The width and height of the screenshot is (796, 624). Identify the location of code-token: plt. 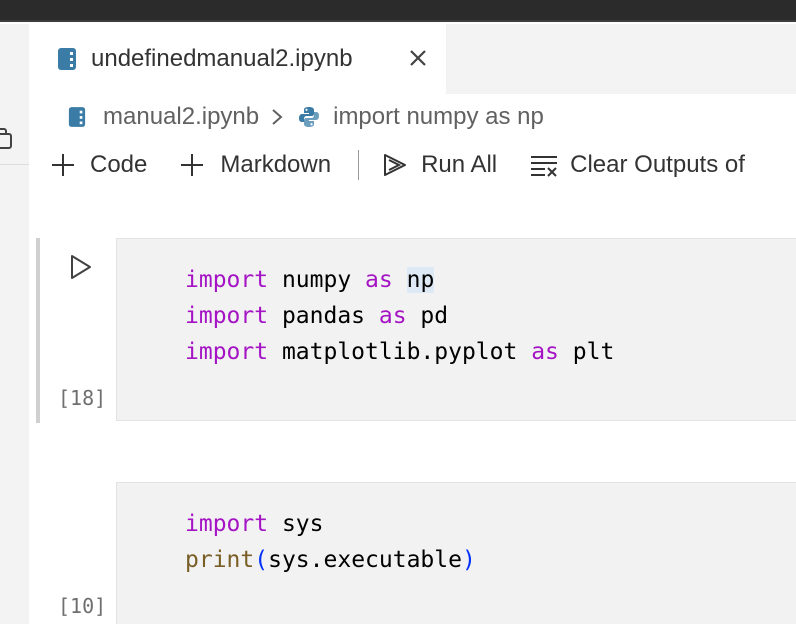
(586, 352).